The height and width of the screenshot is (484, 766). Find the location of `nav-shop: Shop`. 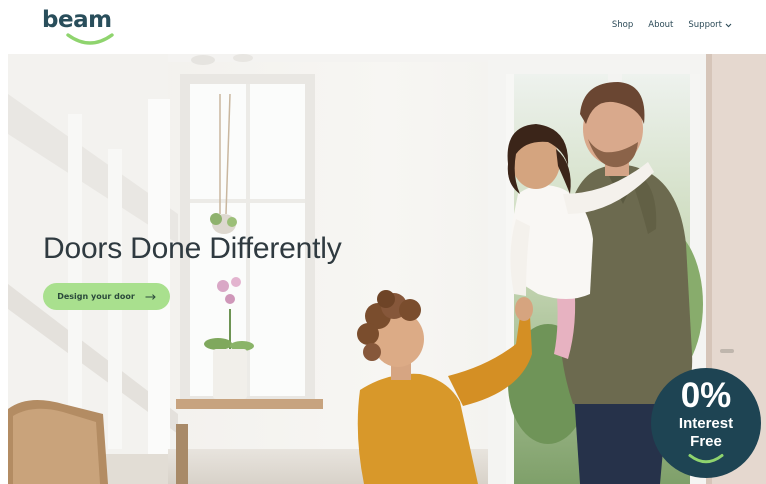

nav-shop: Shop is located at coordinates (622, 25).